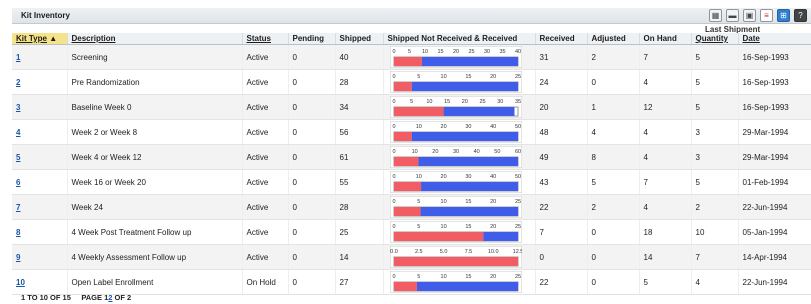 The width and height of the screenshot is (811, 304). I want to click on on-hand-cell: 18, so click(665, 232).